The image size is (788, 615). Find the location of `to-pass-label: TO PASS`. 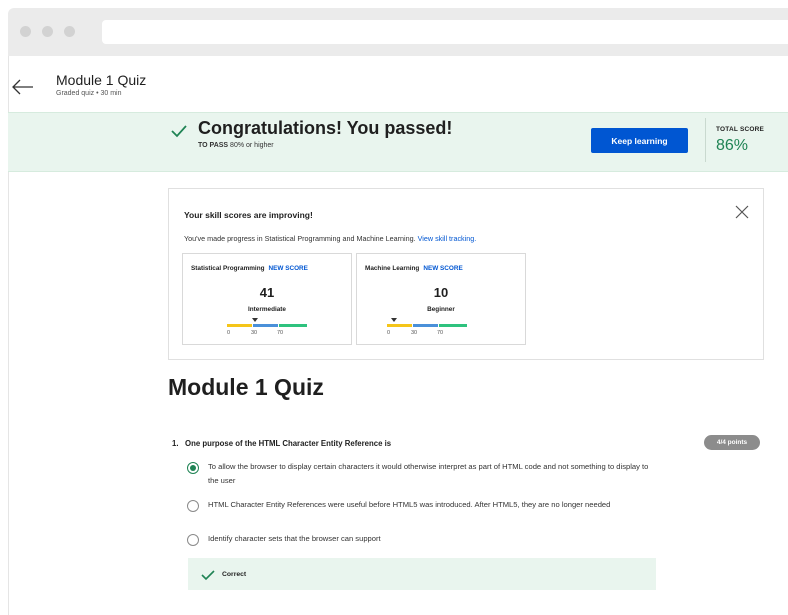

to-pass-label: TO PASS is located at coordinates (213, 145).